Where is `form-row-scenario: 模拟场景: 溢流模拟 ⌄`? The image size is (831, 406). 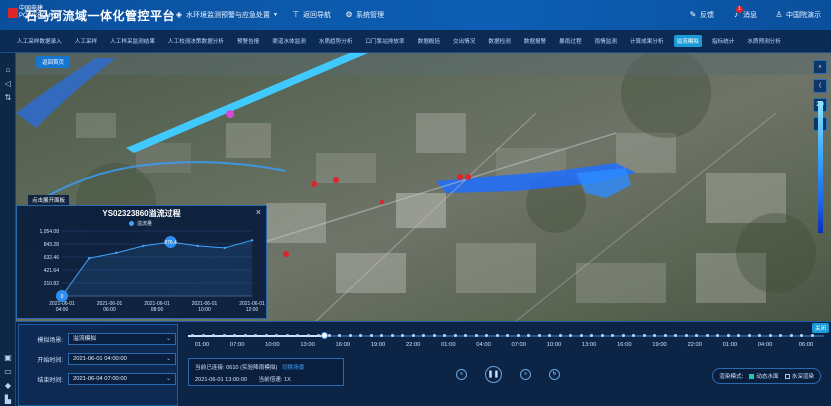 form-row-scenario: 模拟场景: 溢流模拟 ⌄ is located at coordinates (100, 339).